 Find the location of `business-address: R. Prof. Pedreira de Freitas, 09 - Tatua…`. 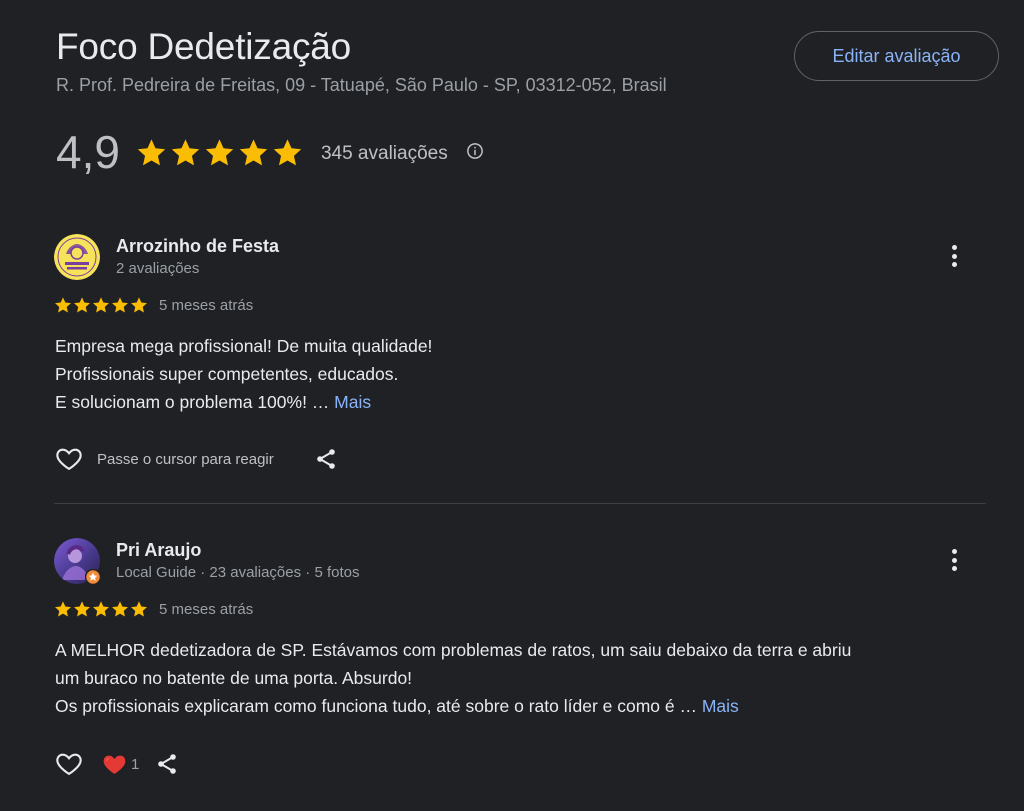

business-address: R. Prof. Pedreira de Freitas, 09 - Tatua… is located at coordinates (361, 85).